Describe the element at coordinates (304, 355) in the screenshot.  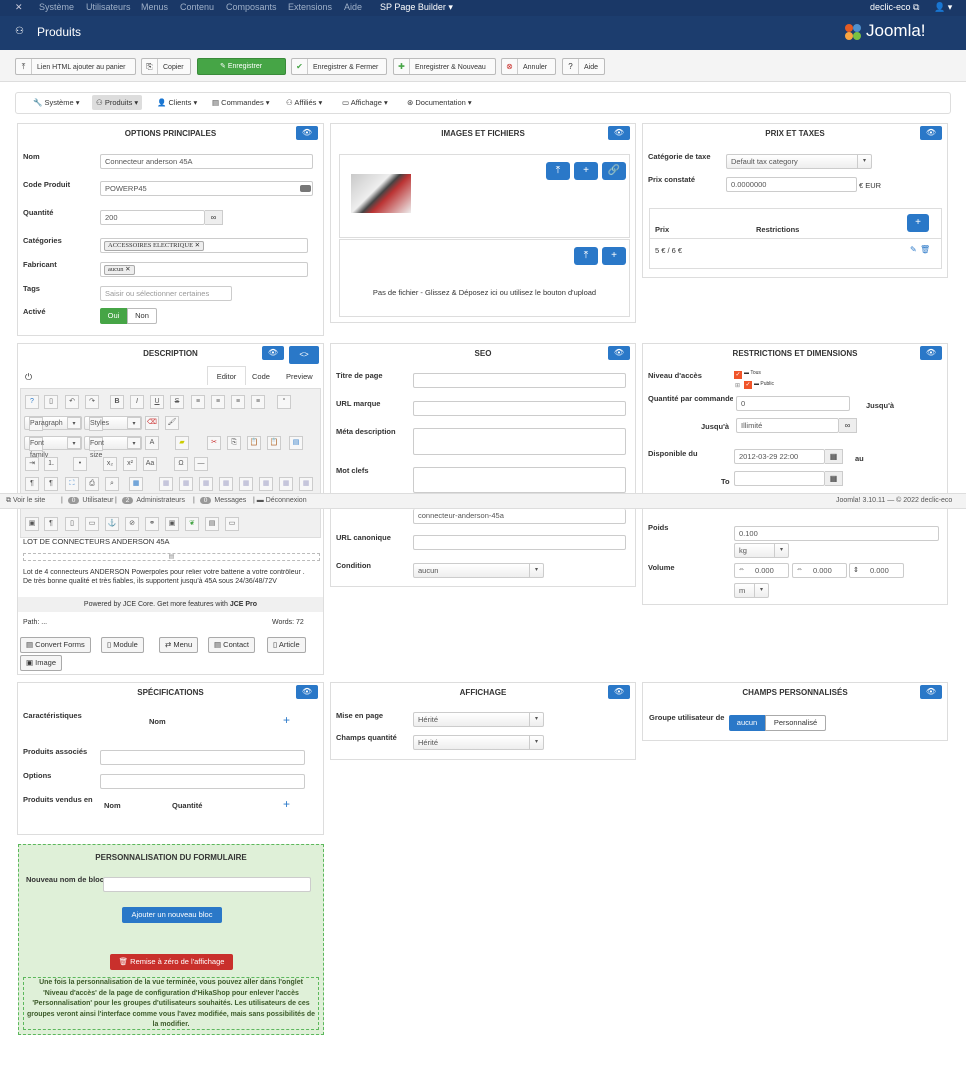
I see `code-toggle-icon: <>` at that location.